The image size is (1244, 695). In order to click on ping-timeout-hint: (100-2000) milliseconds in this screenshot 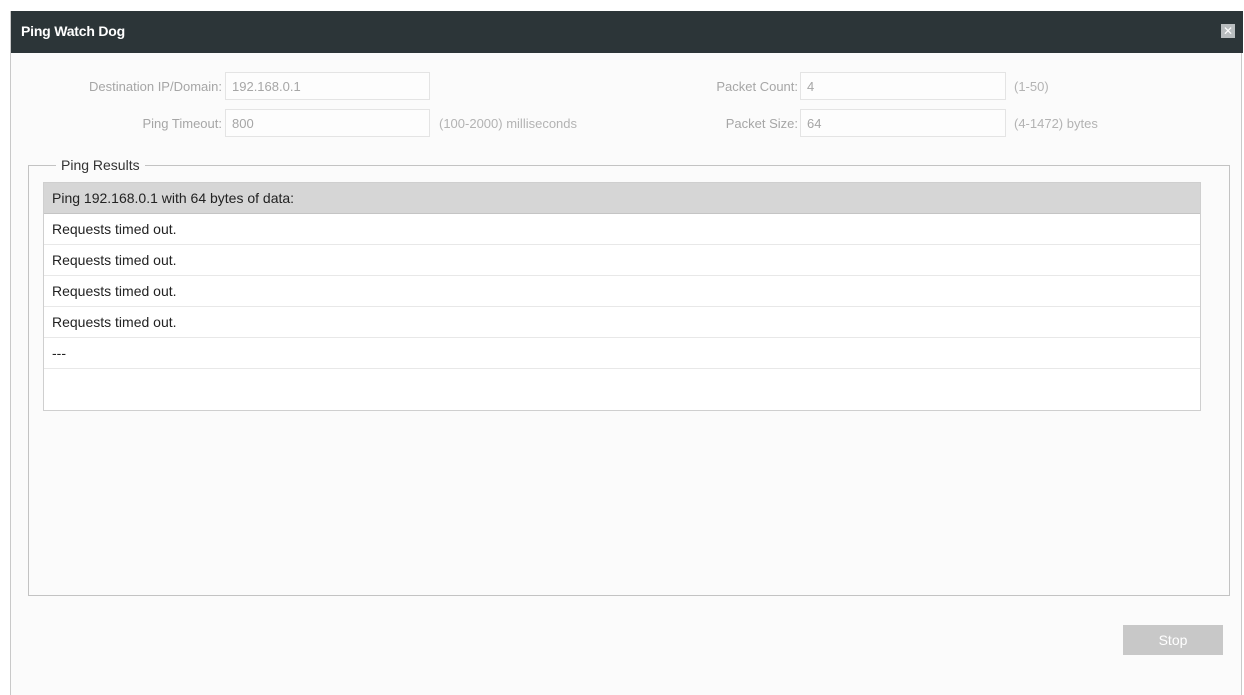, I will do `click(508, 123)`.